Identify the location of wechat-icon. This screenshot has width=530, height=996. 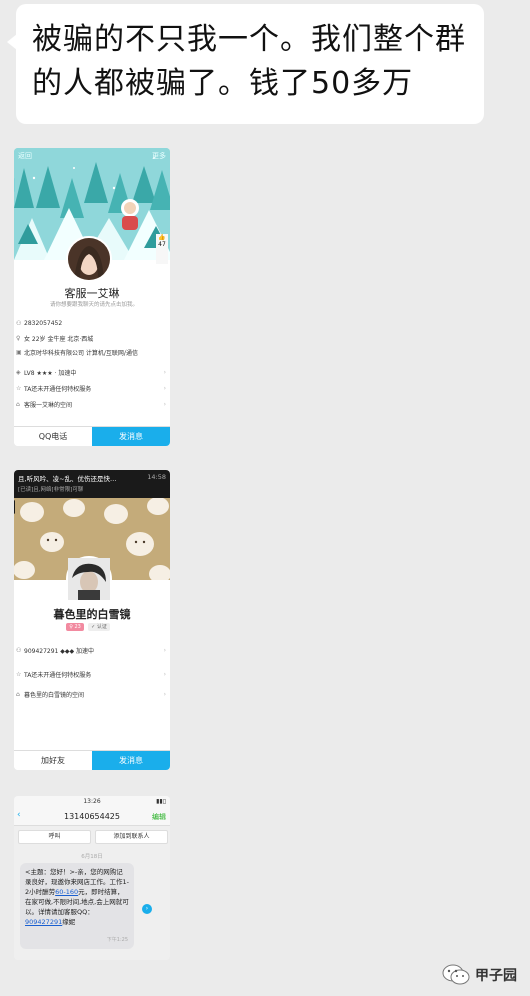
(456, 974).